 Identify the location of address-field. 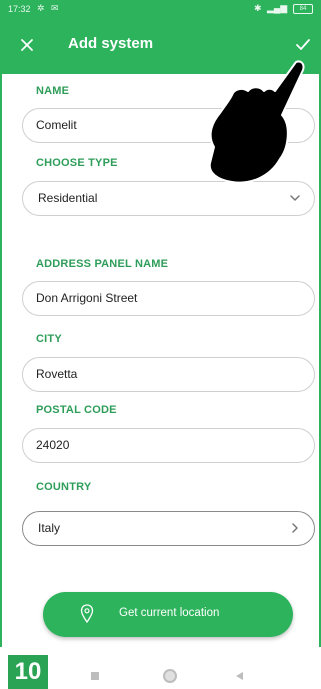
(168, 298).